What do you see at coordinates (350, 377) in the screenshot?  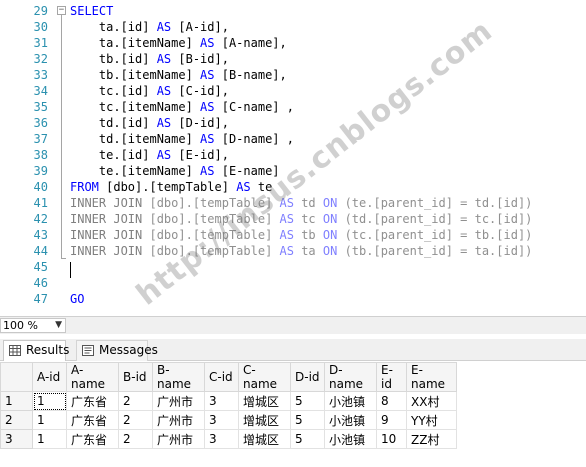 I see `column-header: D-name` at bounding box center [350, 377].